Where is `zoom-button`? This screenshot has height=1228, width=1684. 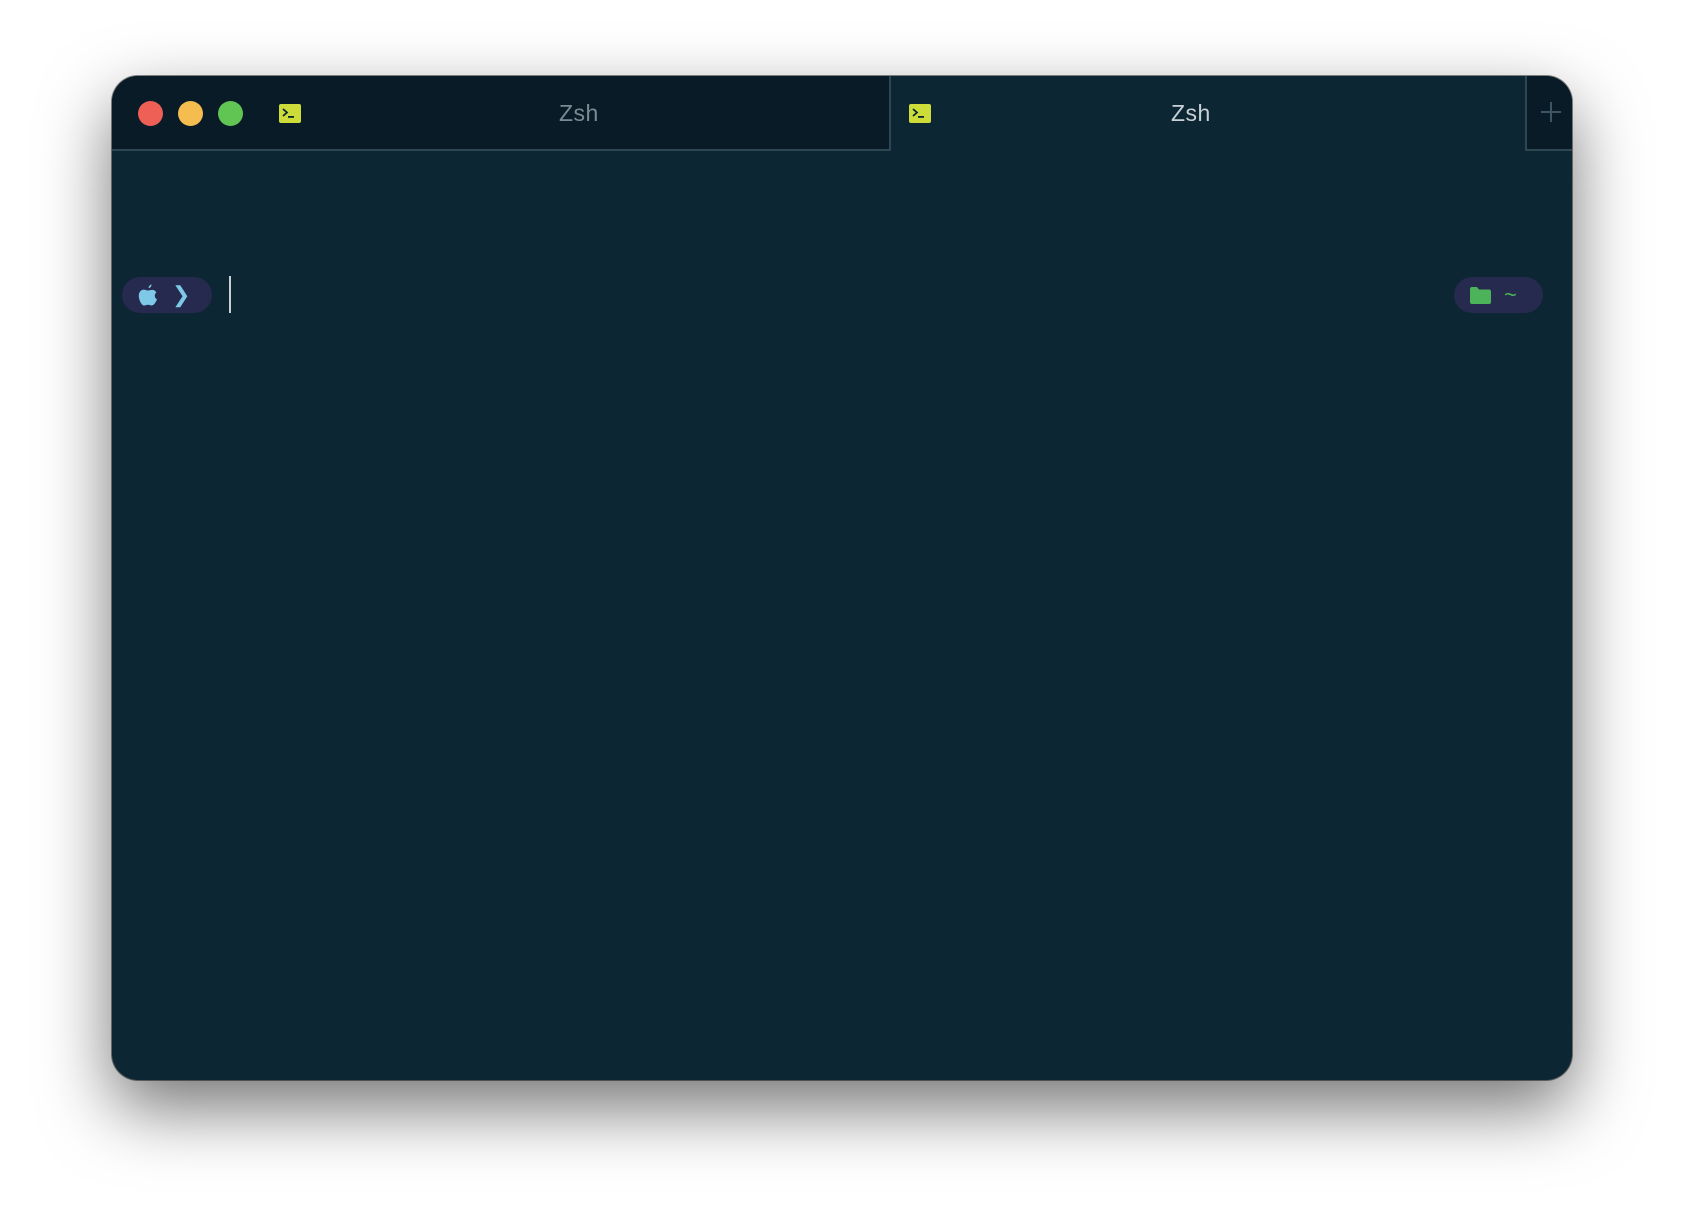
zoom-button is located at coordinates (230, 113).